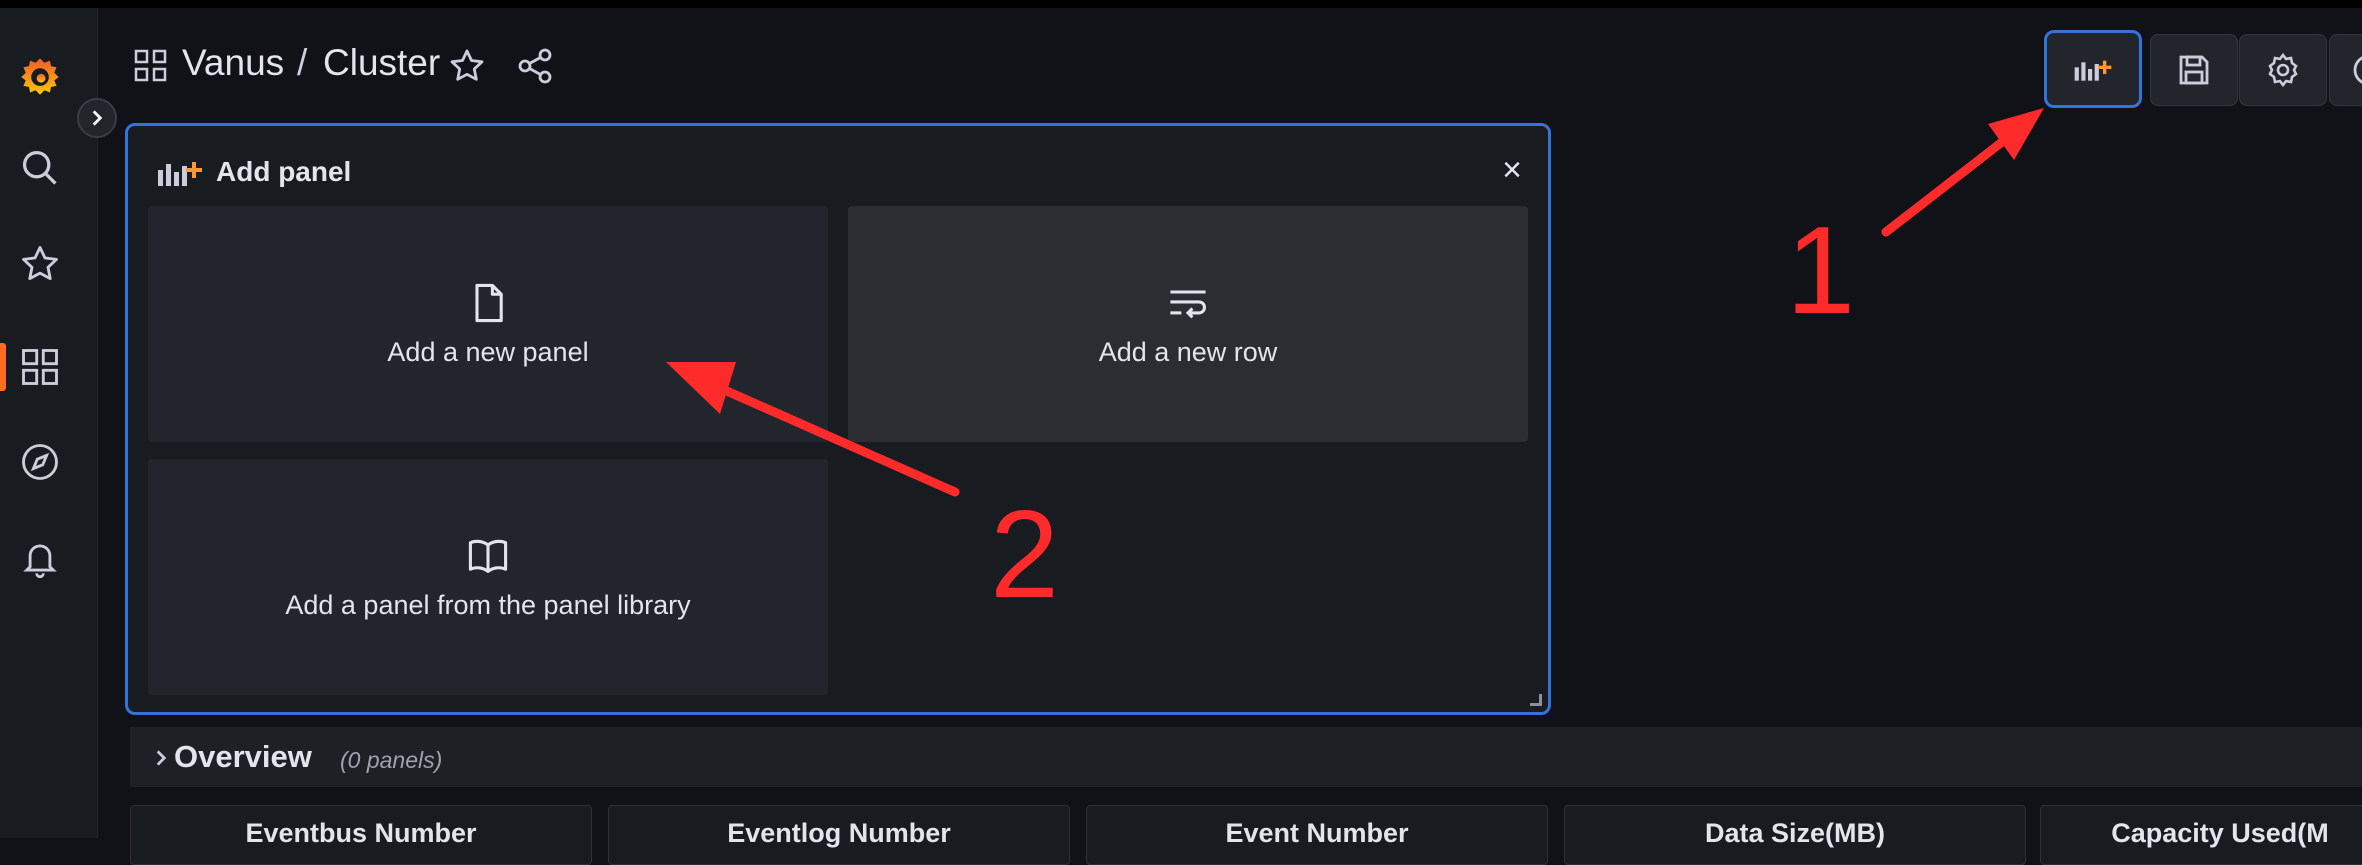 This screenshot has height=865, width=2362. What do you see at coordinates (2357, 70) in the screenshot?
I see `clock-icon` at bounding box center [2357, 70].